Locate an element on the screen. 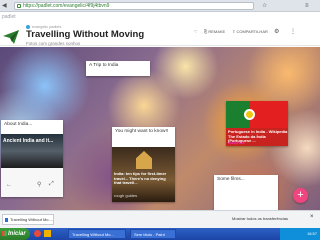  heart-icon: ♡ is located at coordinates (196, 32).